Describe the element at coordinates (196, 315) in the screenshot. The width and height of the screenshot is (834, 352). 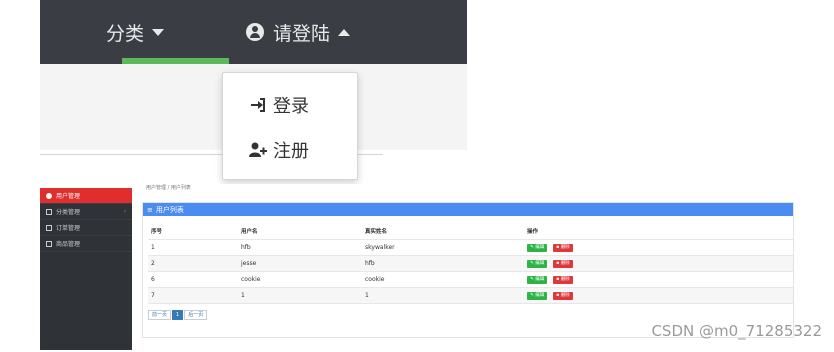
I see `next-page-button: 后一页` at that location.